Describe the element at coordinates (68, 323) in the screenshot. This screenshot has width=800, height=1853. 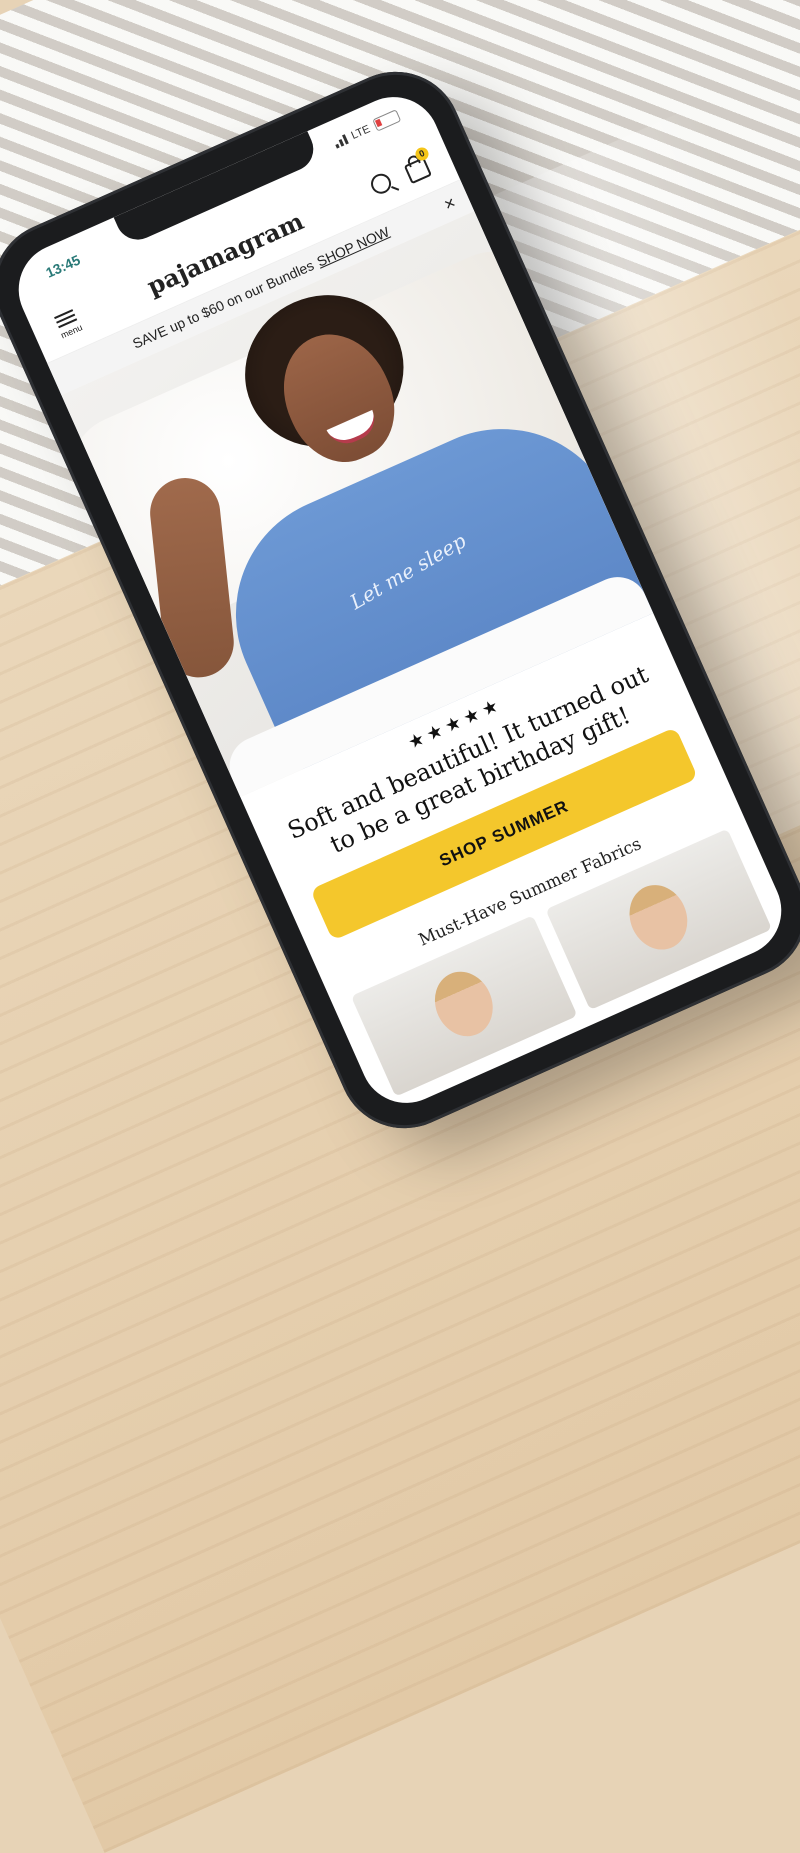
I see `menu-button: menu` at that location.